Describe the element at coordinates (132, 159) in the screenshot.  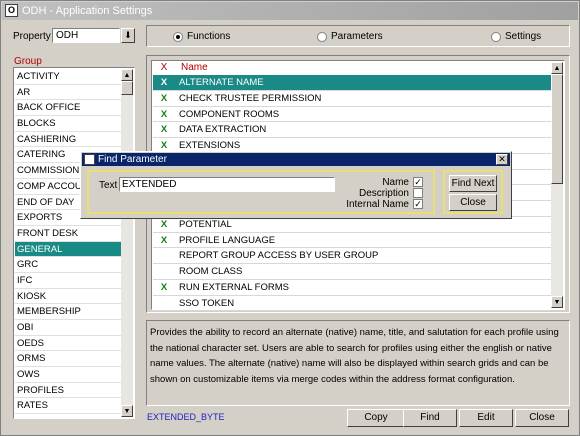
I see `dialog-title: Find Parameter` at that location.